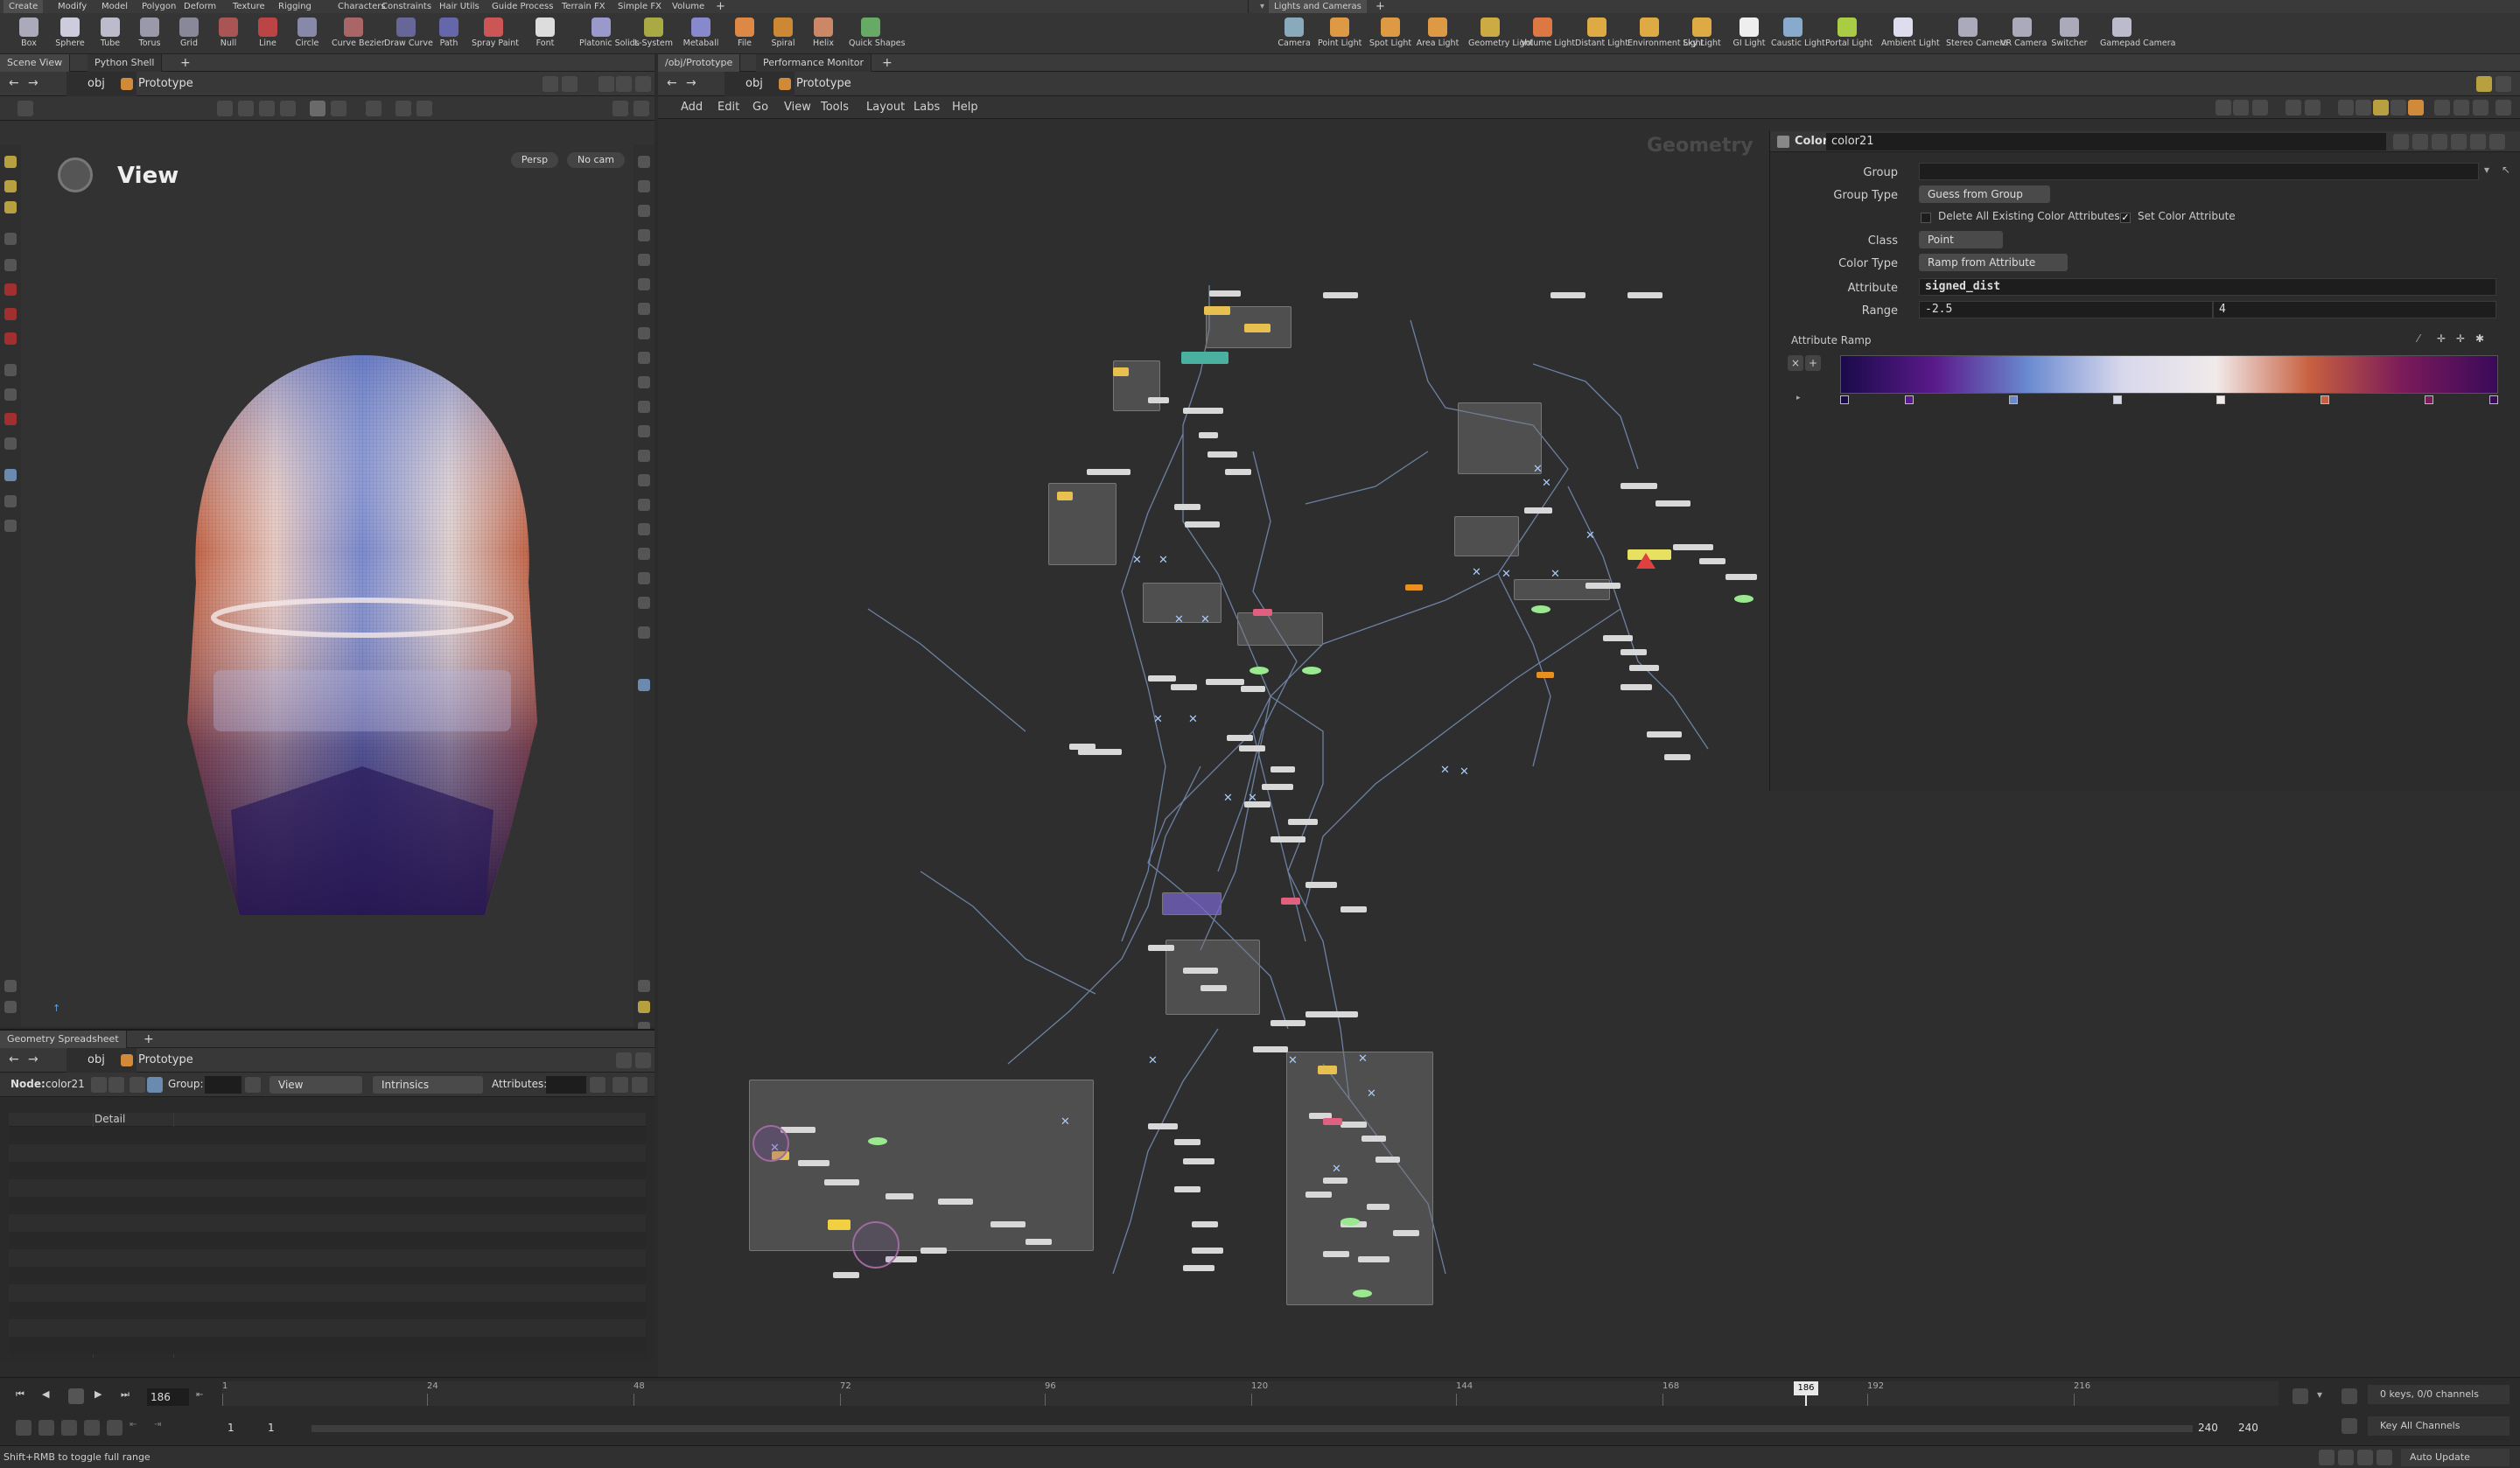 This screenshot has height=1468, width=2520. What do you see at coordinates (643, 84) in the screenshot?
I see `maximize-icon` at bounding box center [643, 84].